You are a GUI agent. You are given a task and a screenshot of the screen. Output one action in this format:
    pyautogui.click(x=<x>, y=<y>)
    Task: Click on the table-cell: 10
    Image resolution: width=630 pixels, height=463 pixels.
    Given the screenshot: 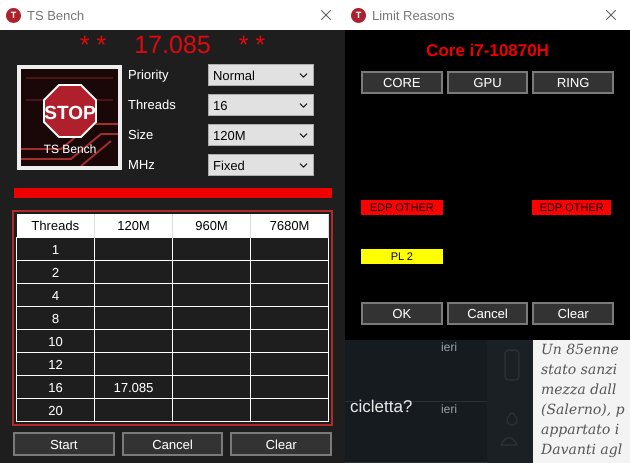 What is the action you would take?
    pyautogui.click(x=55, y=341)
    